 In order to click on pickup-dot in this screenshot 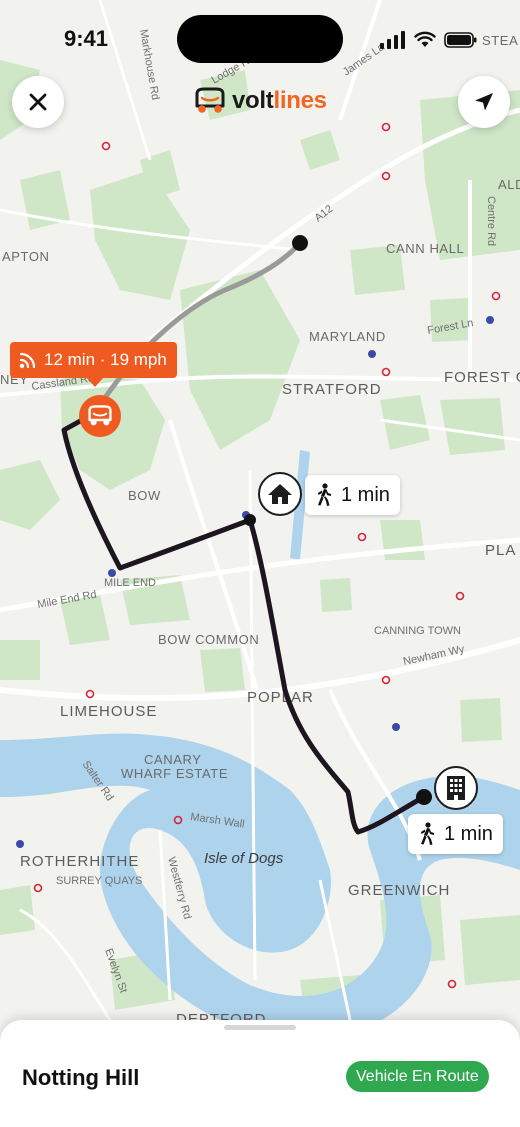, I will do `click(250, 520)`.